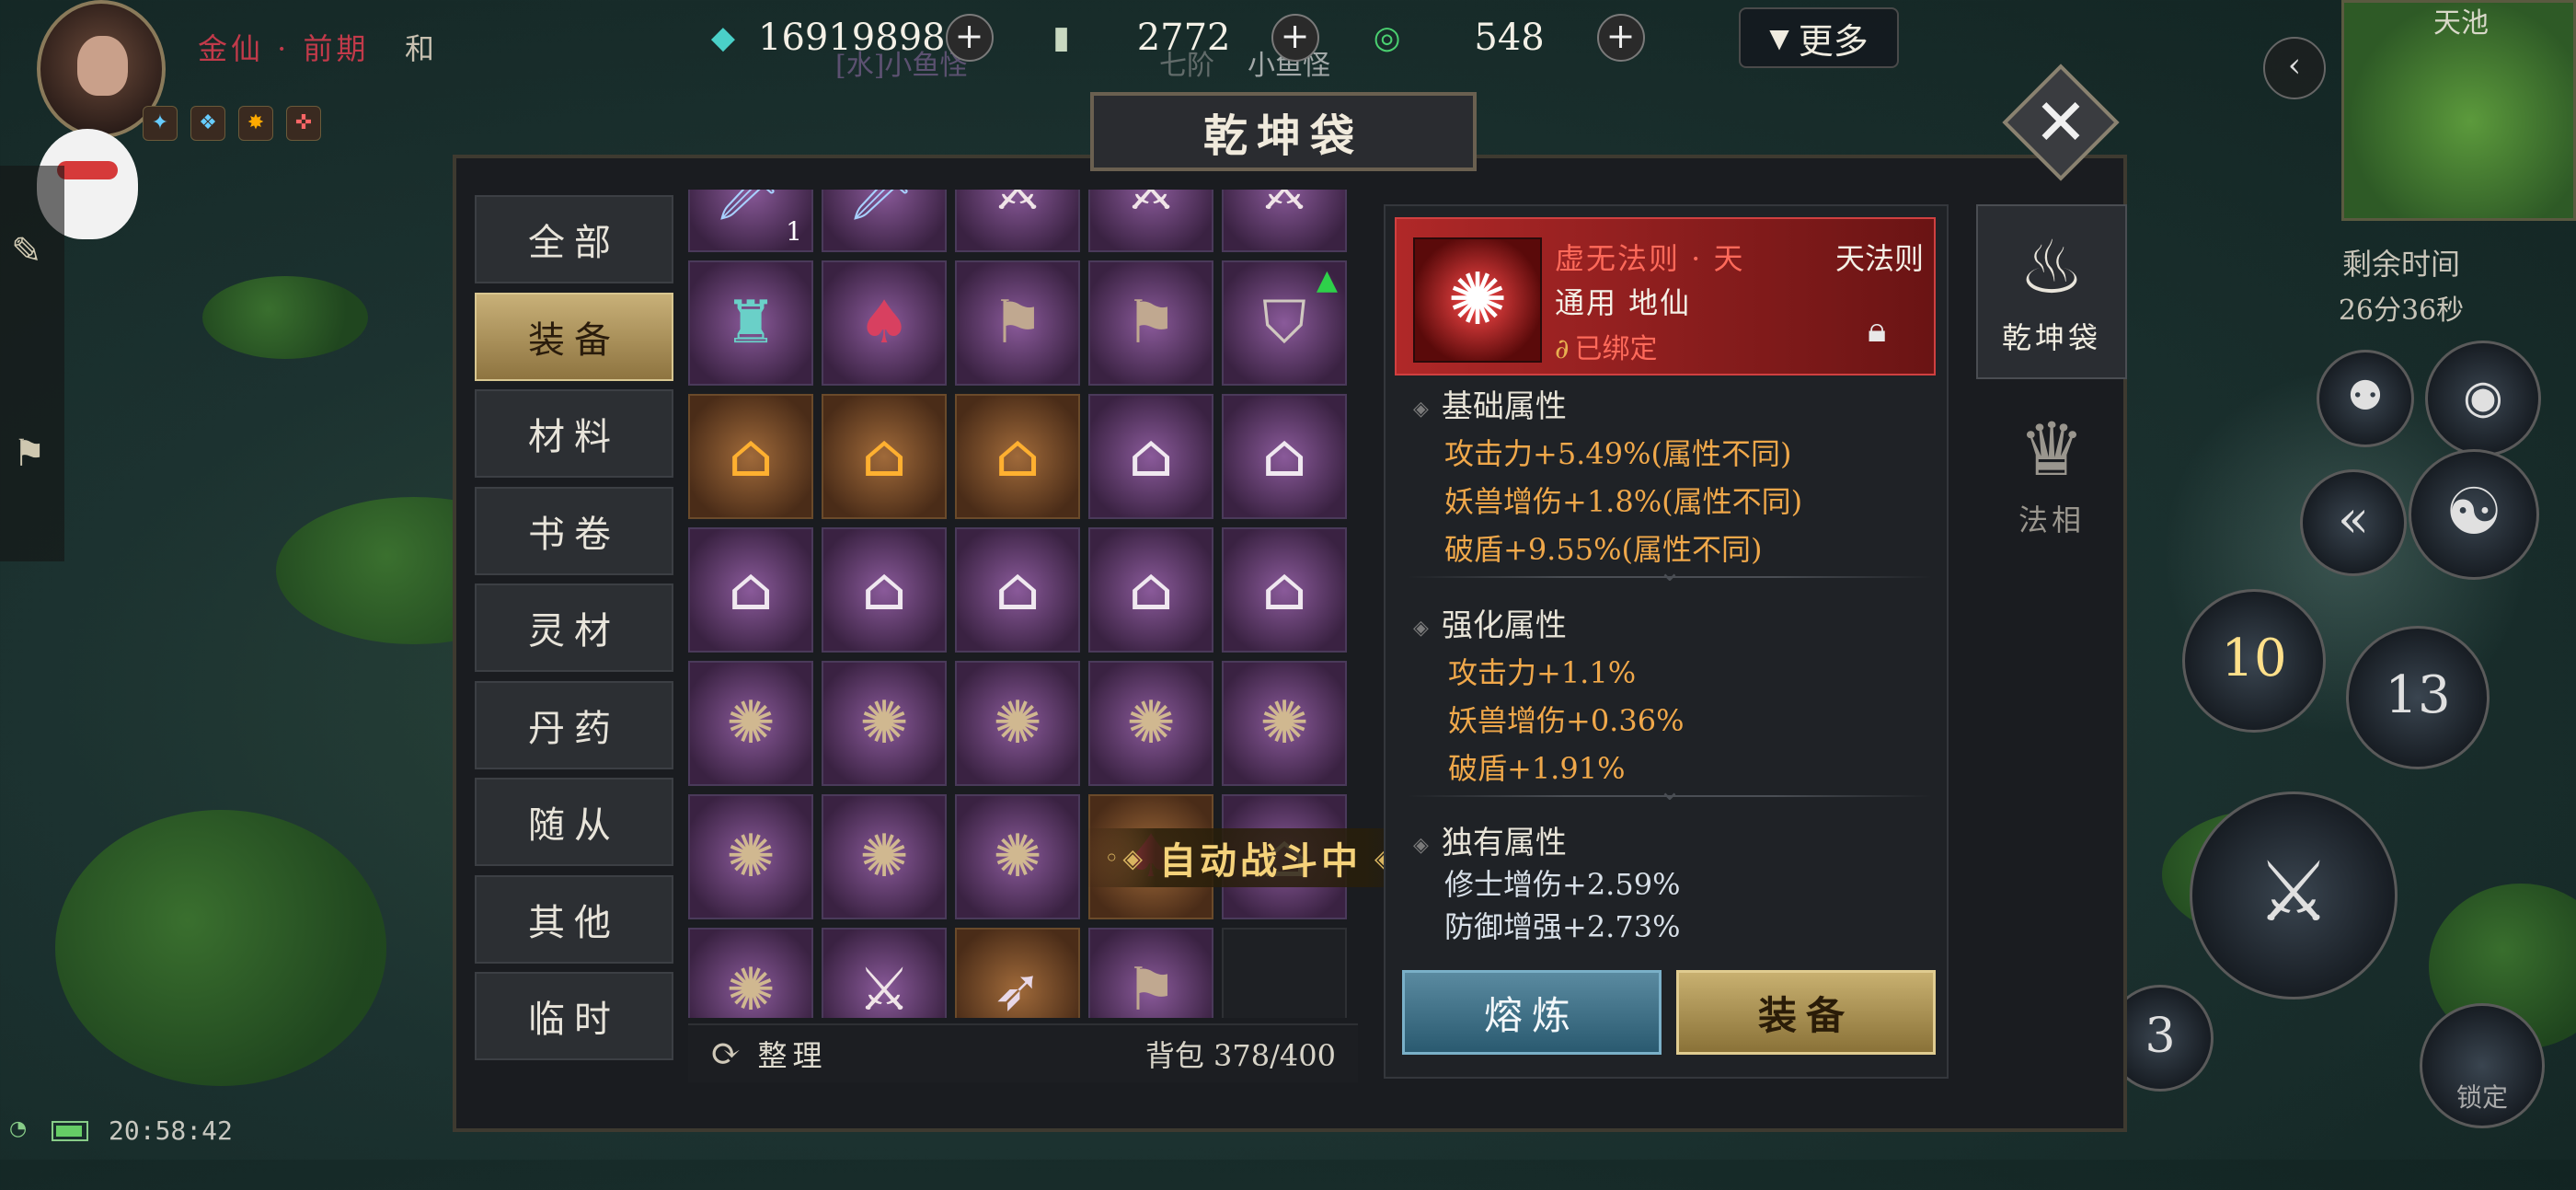  I want to click on lock-icon: 🔒︎, so click(1889, 329).